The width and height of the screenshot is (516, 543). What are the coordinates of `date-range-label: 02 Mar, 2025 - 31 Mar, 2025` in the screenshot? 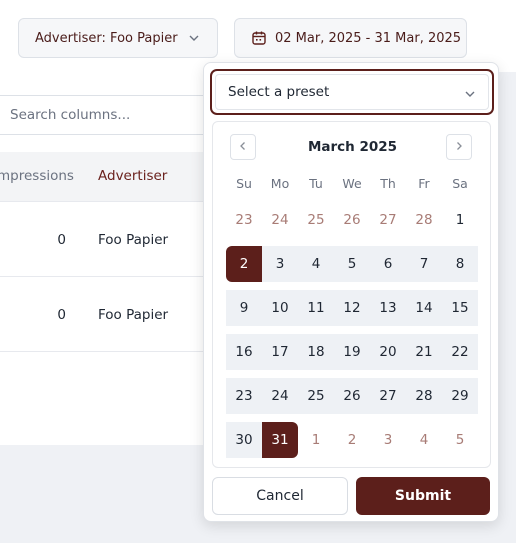 It's located at (368, 38).